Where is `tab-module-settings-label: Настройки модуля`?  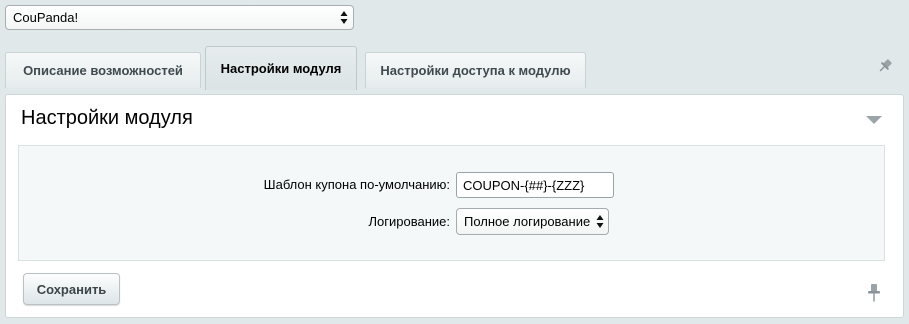
tab-module-settings-label: Настройки модуля is located at coordinates (281, 68).